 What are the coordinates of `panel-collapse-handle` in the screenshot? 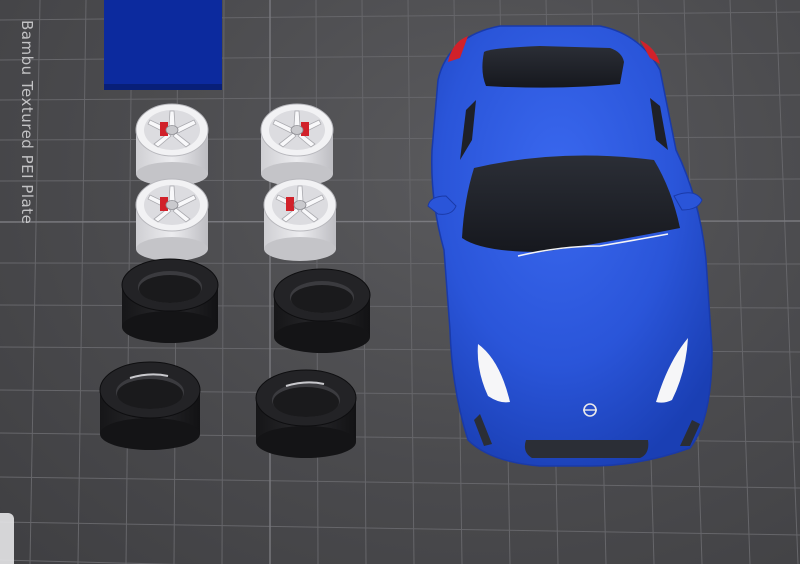 It's located at (7, 538).